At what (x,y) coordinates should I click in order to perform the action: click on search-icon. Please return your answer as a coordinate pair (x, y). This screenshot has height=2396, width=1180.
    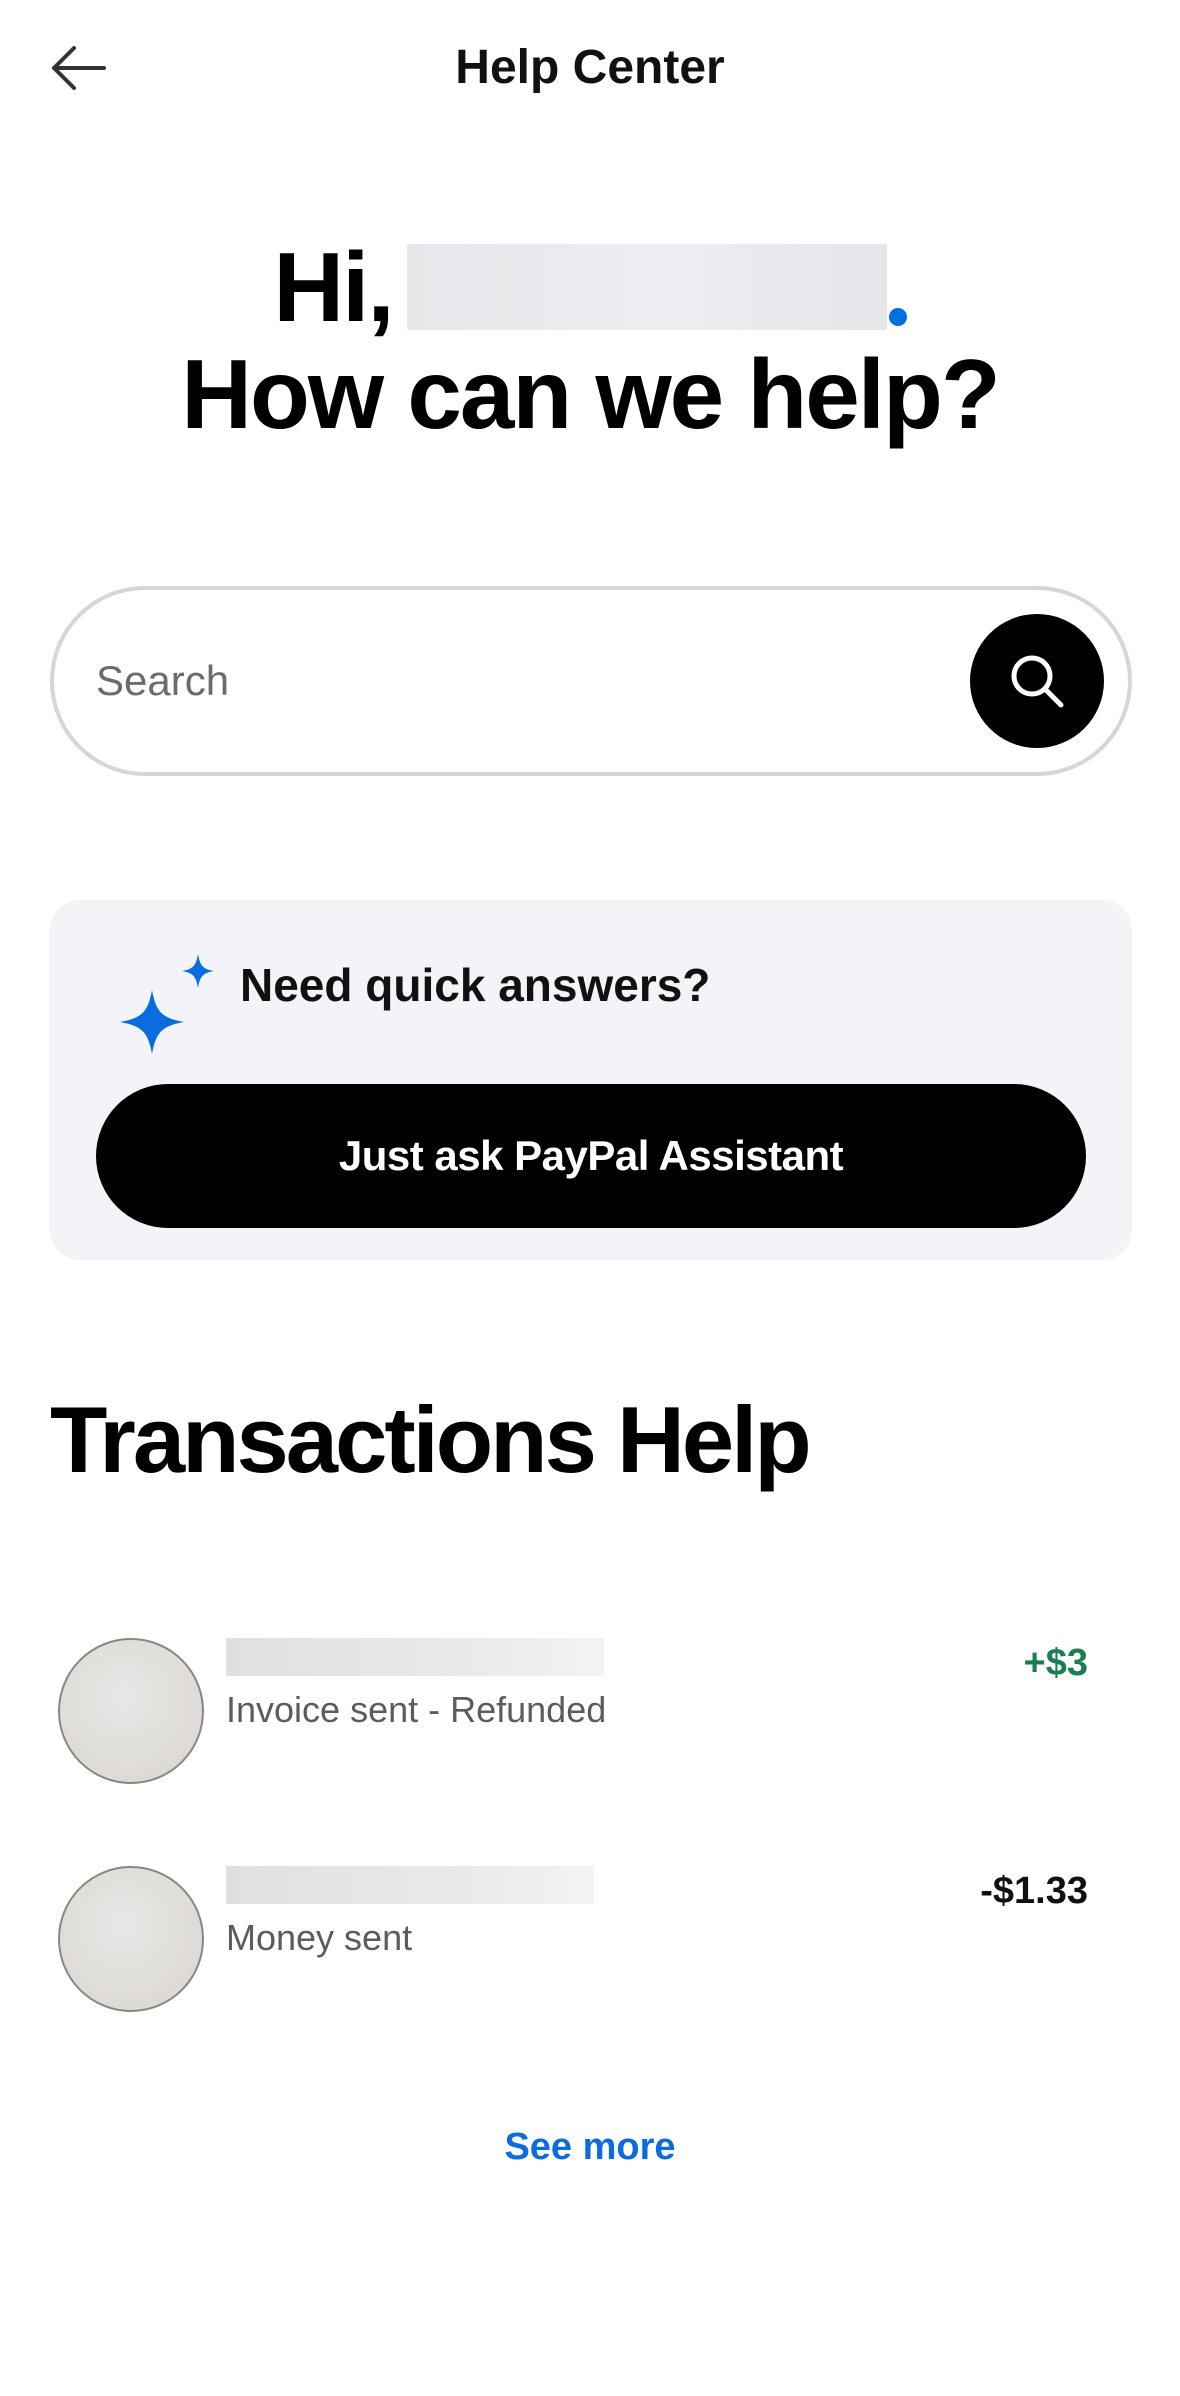
    Looking at the image, I should click on (1037, 681).